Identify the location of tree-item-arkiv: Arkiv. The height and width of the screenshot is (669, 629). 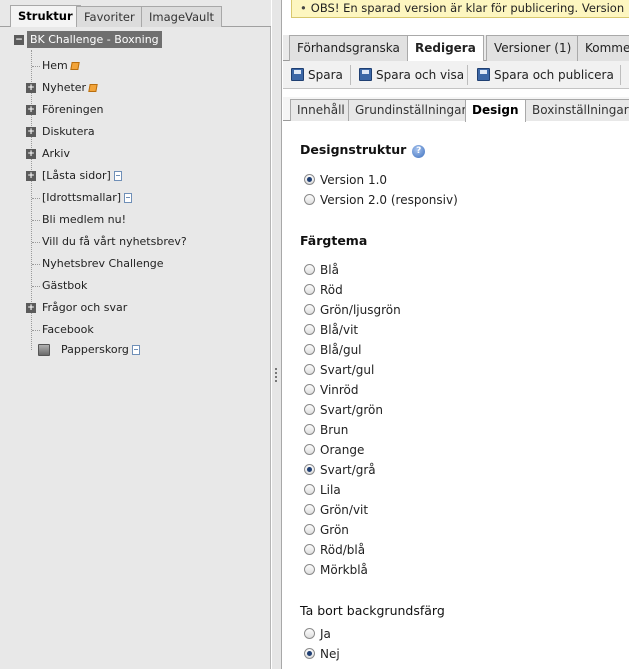
(56, 154).